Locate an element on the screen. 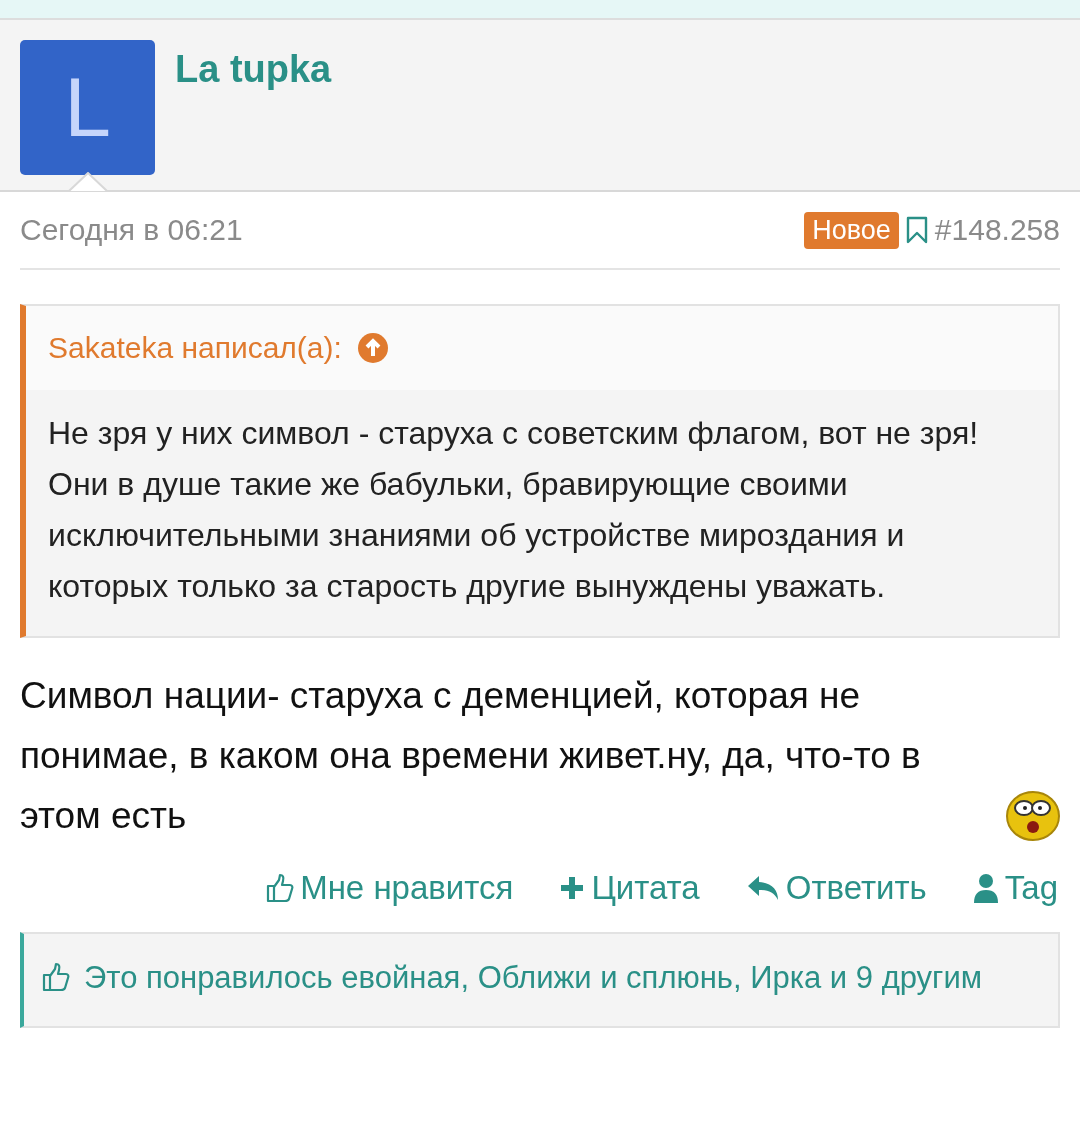 This screenshot has height=1129, width=1080. bookmark-icon is located at coordinates (916, 230).